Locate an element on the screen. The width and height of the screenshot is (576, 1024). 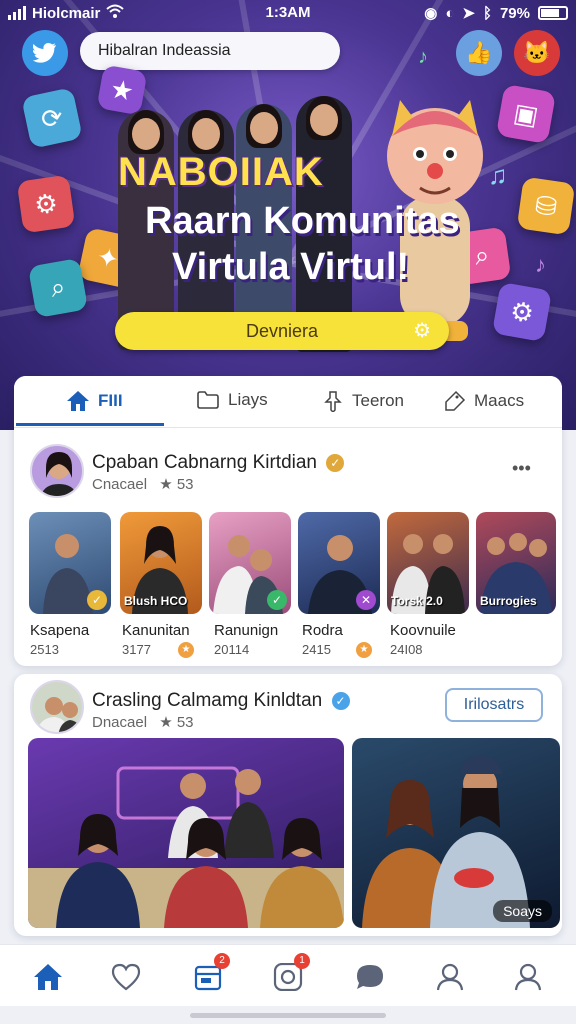
post-subtitle: Dnacael is located at coordinates (120, 722).